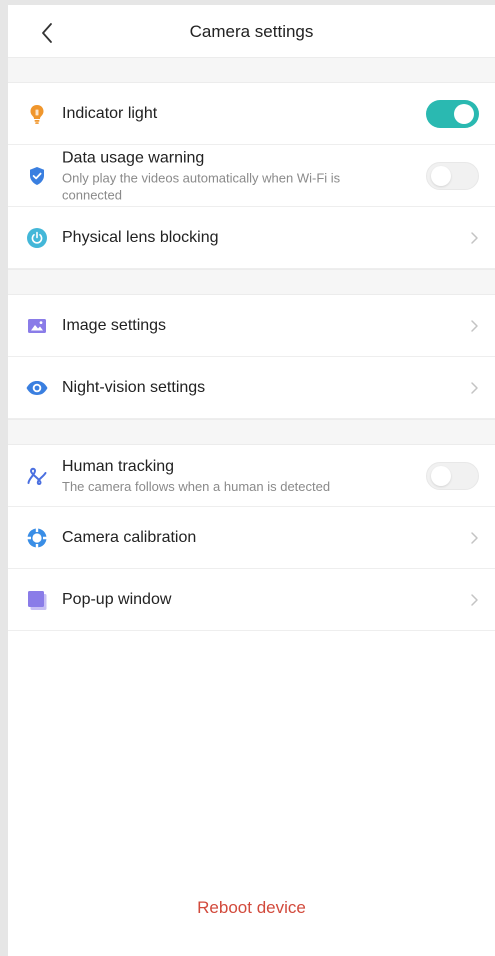 This screenshot has height=956, width=495. What do you see at coordinates (140, 237) in the screenshot?
I see `lens-blocking-label: Physical lens blocking` at bounding box center [140, 237].